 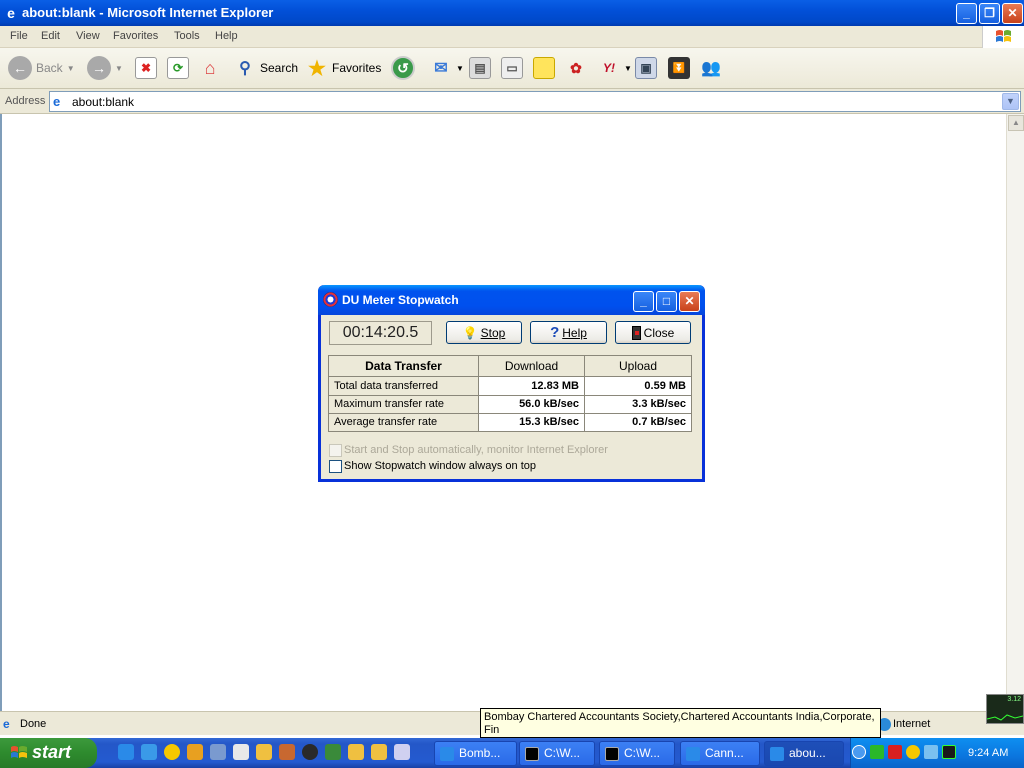 I want to click on quicklaunch-clock-icon, so click(x=195, y=752).